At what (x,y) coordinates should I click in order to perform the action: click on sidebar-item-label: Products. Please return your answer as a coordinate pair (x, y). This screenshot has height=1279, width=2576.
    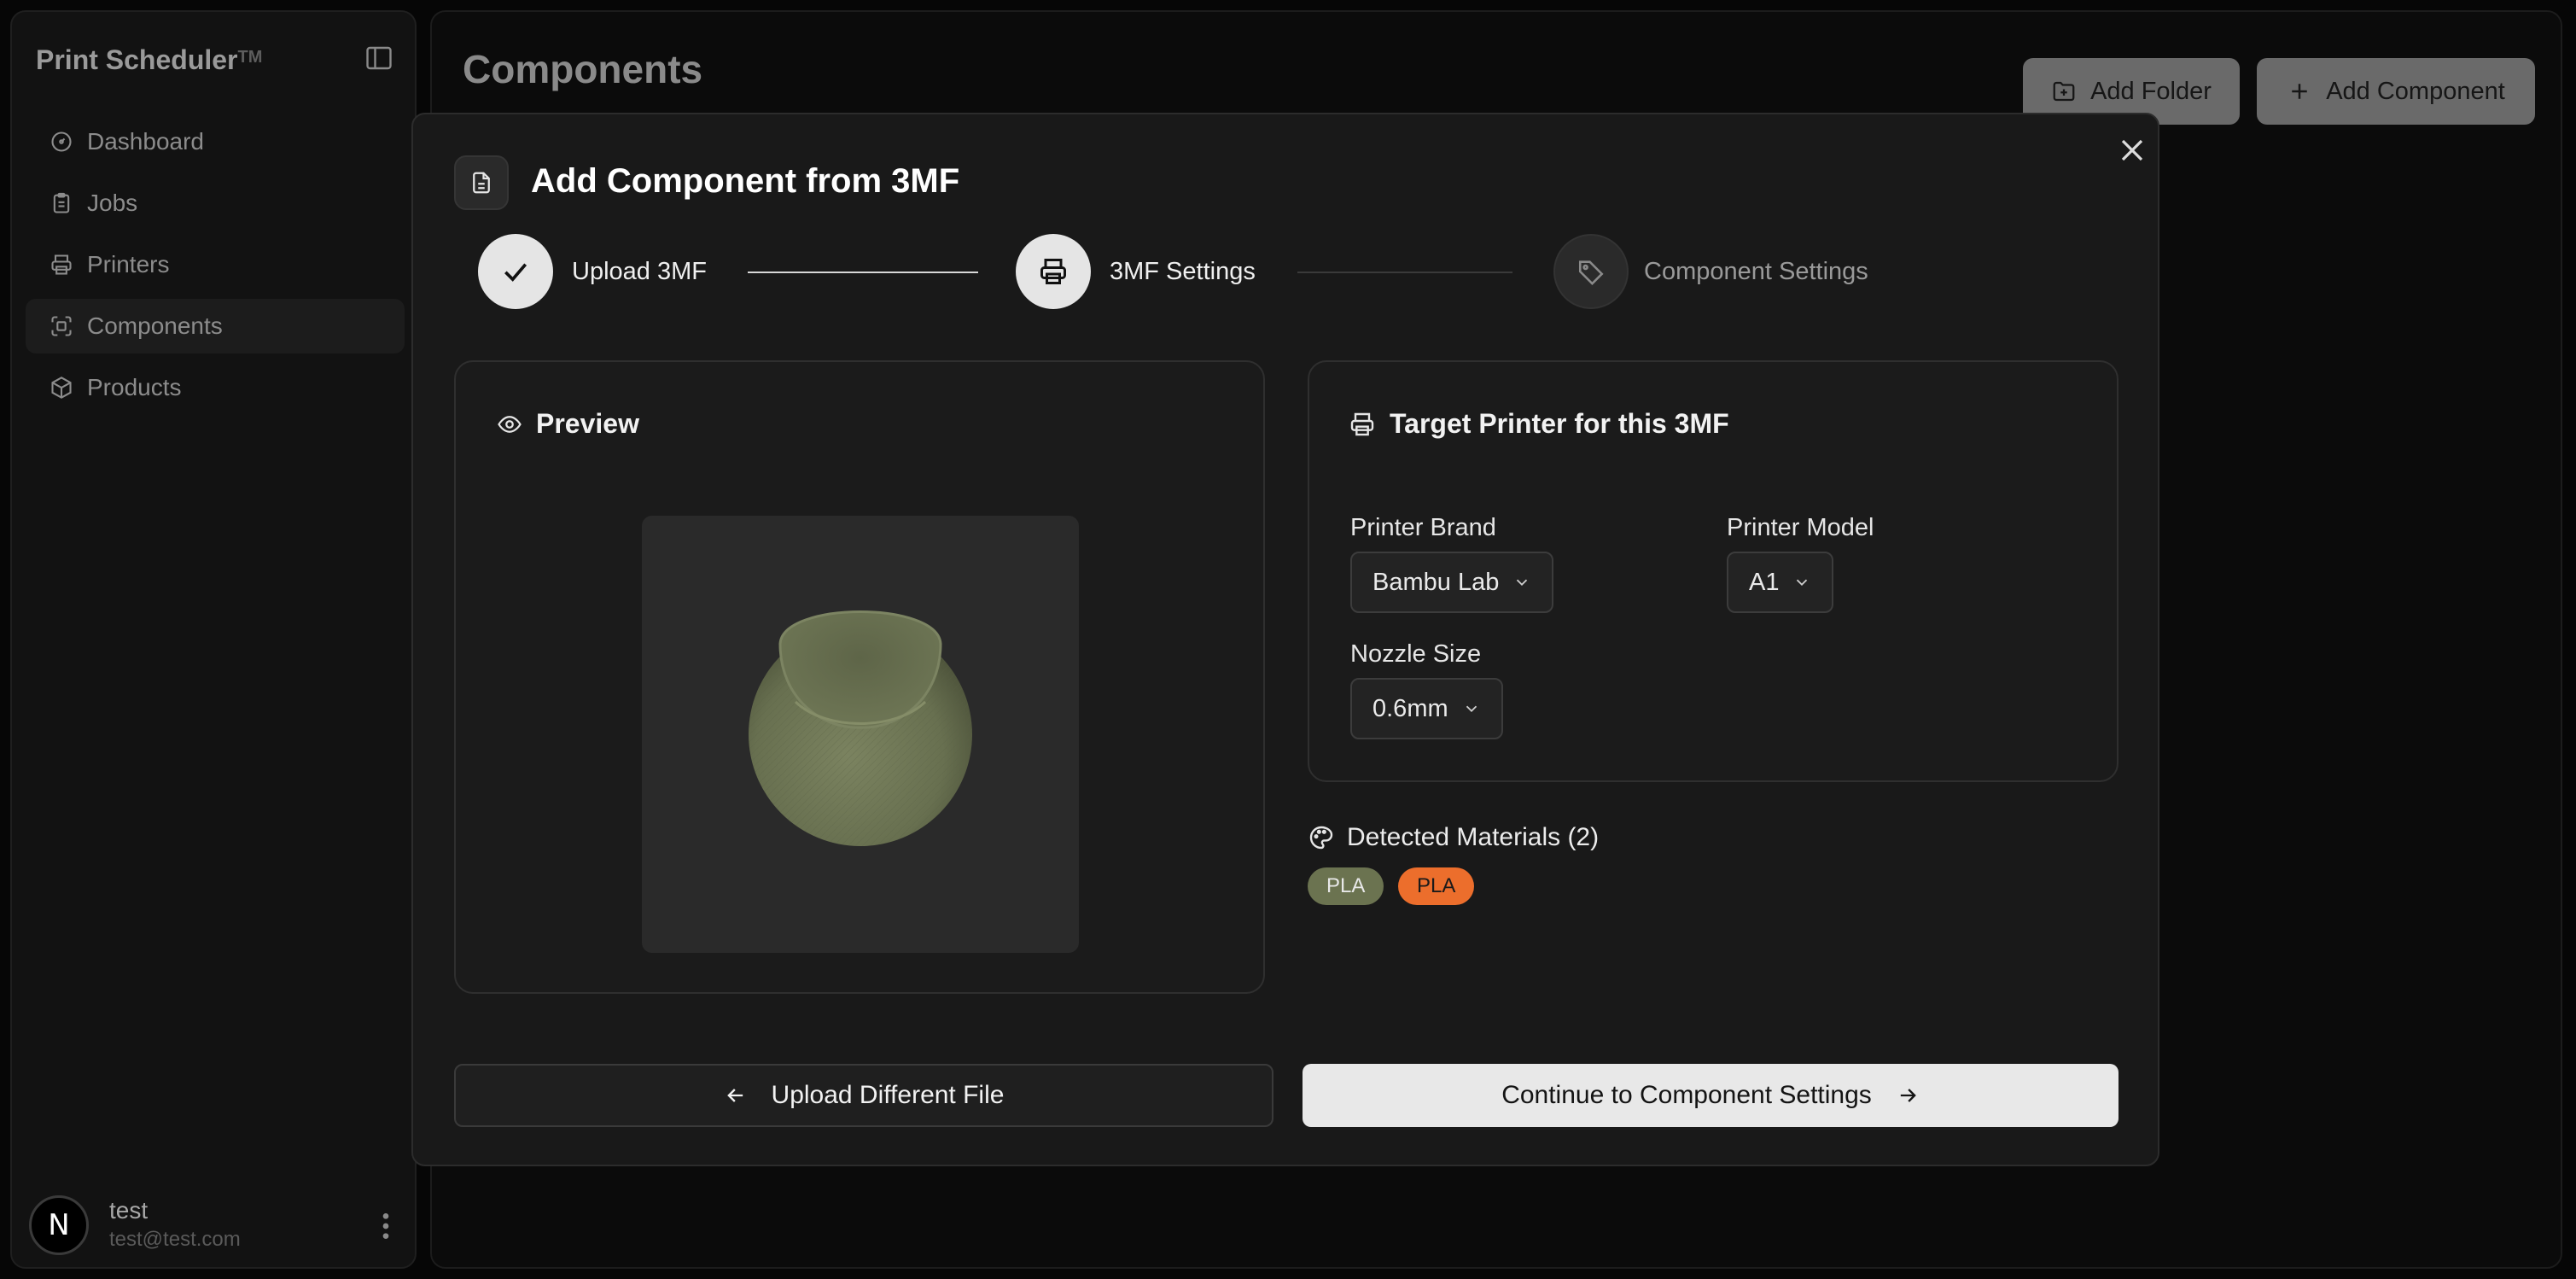
    Looking at the image, I should click on (134, 387).